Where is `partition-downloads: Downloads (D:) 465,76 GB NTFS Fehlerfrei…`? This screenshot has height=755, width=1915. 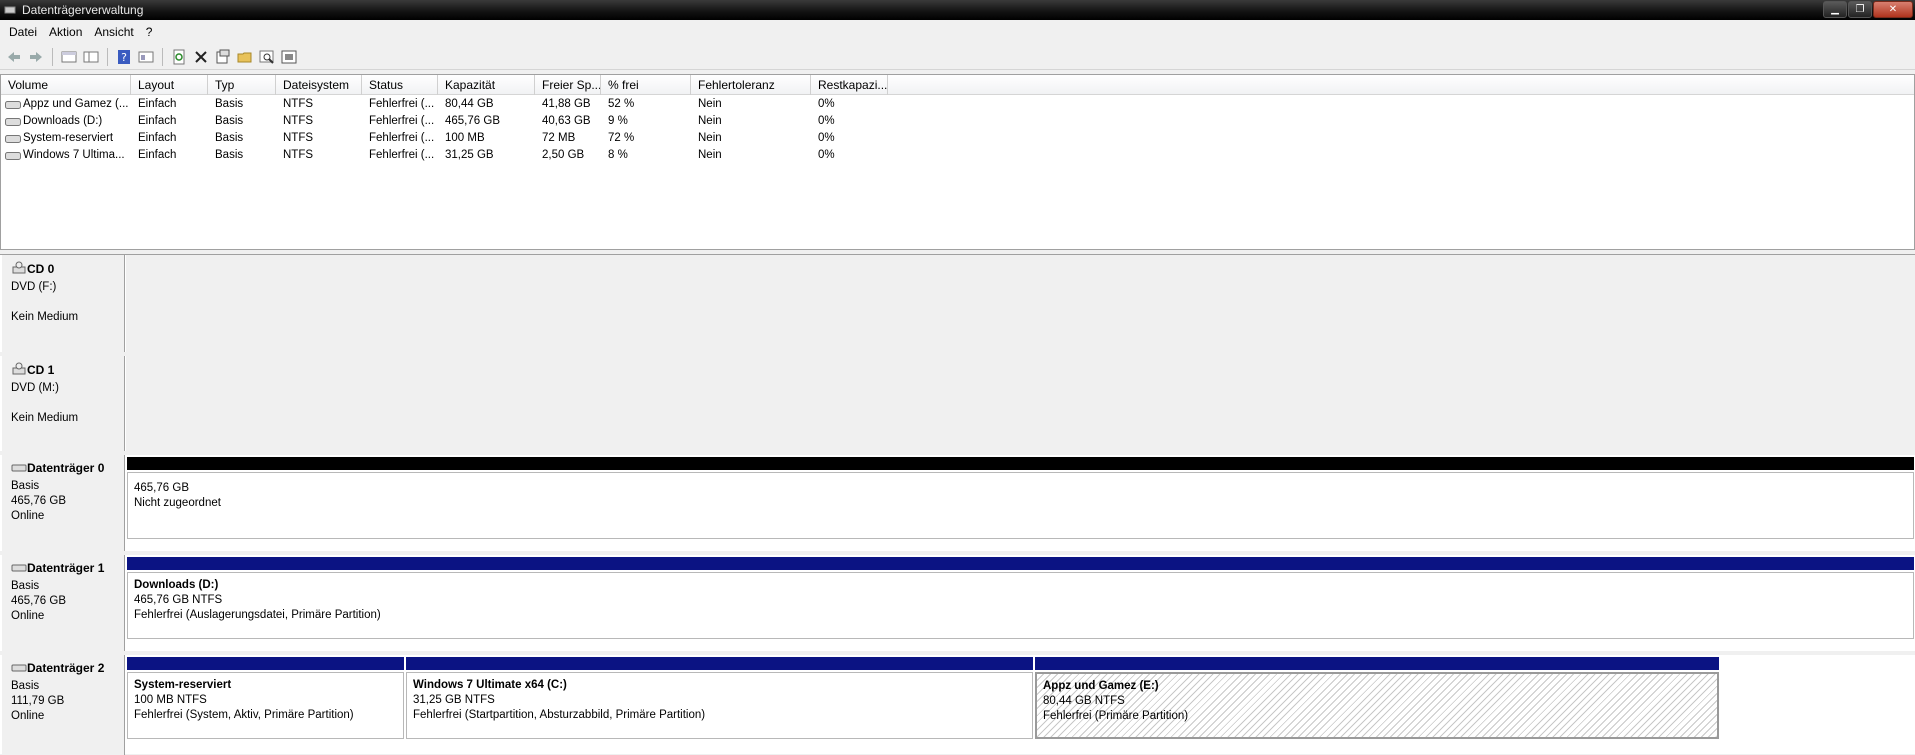
partition-downloads: Downloads (D:) 465,76 GB NTFS Fehlerfrei… is located at coordinates (1020, 598).